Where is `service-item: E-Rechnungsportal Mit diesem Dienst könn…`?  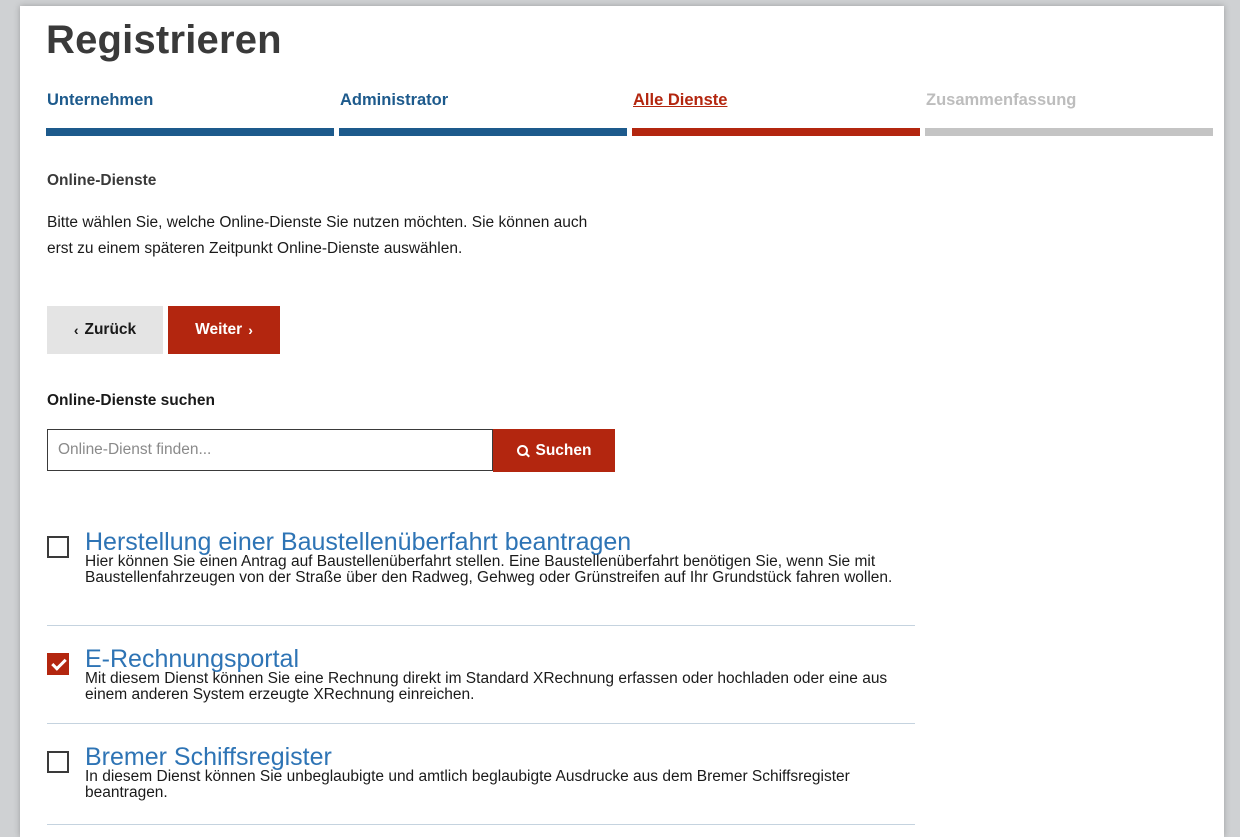
service-item: E-Rechnungsportal Mit diesem Dienst könn… is located at coordinates (481, 684).